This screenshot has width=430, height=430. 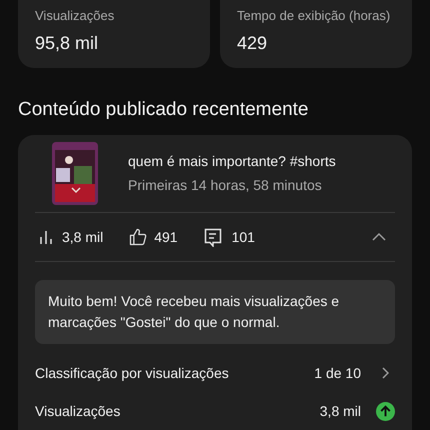 I want to click on metric-value: 95,8 mil, so click(x=67, y=43).